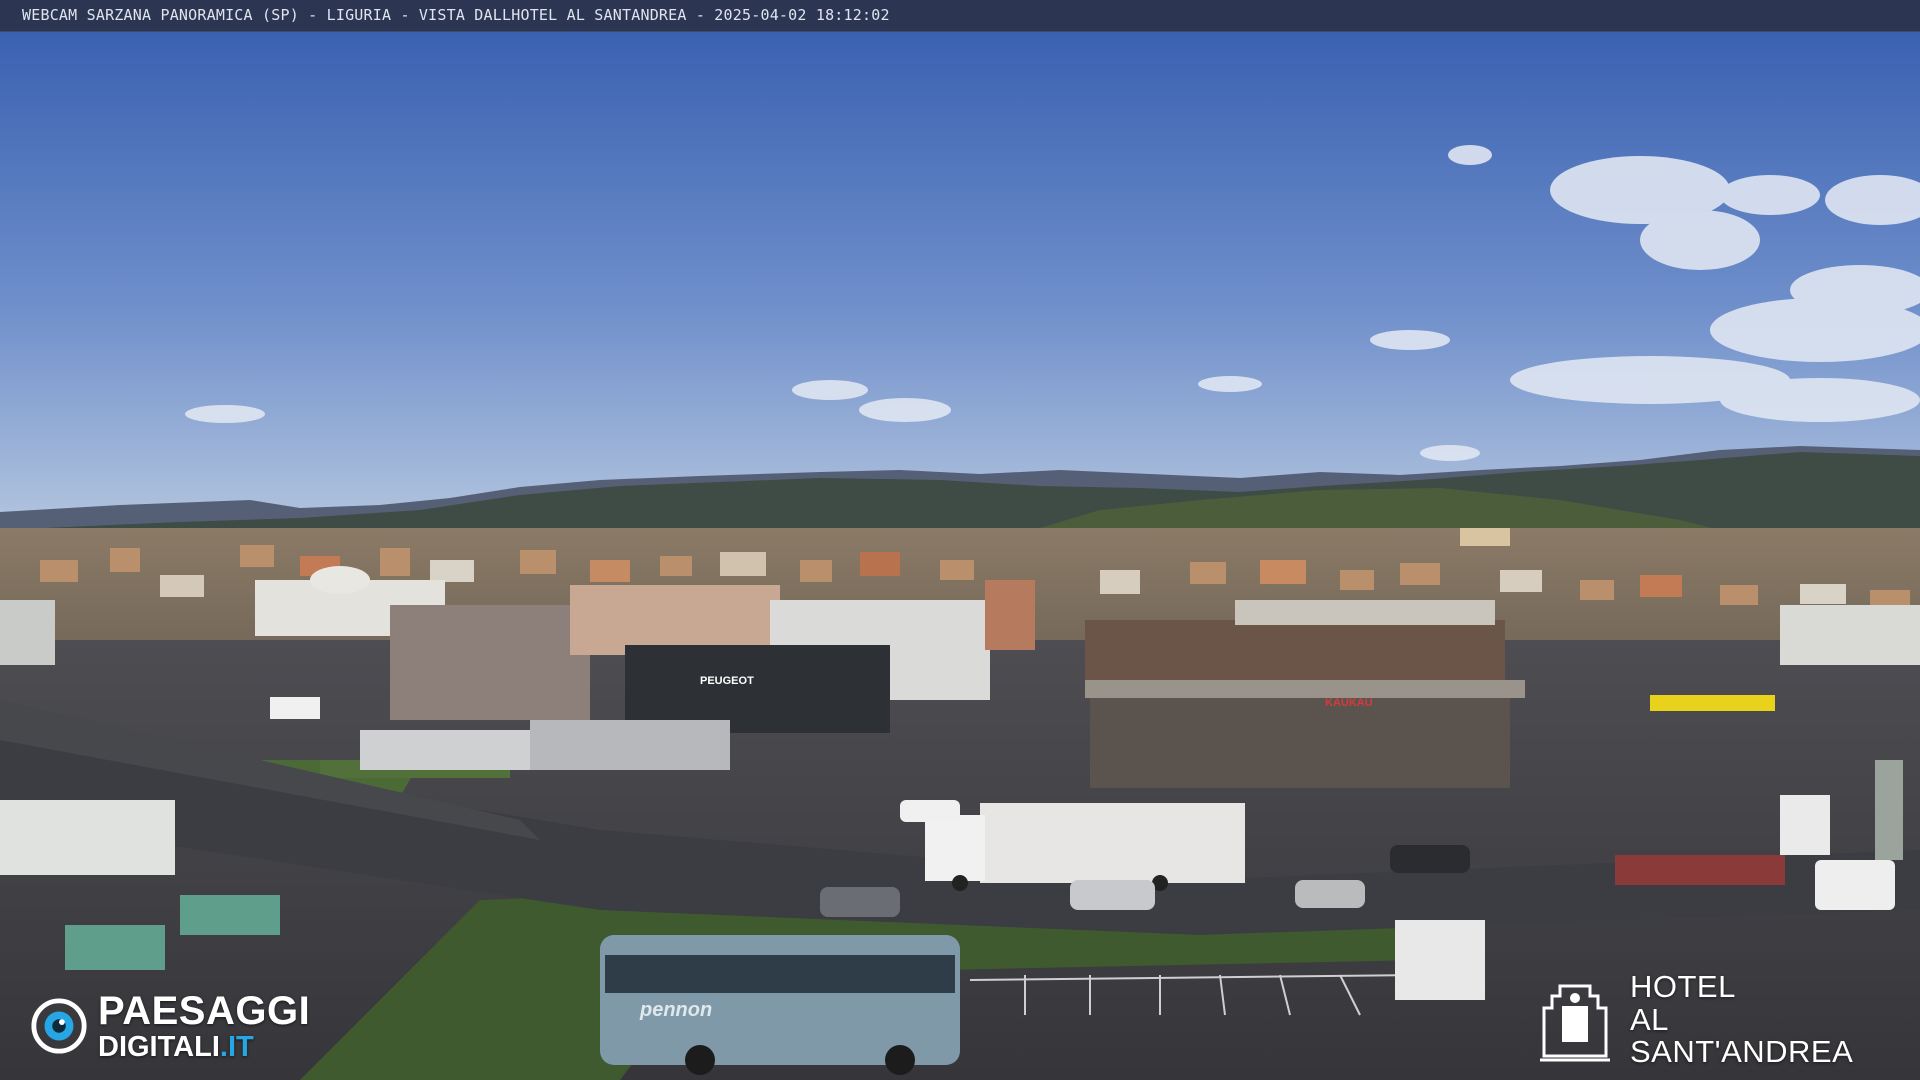 Image resolution: width=1920 pixels, height=1080 pixels. I want to click on hotel-crest-icon, so click(1575, 1023).